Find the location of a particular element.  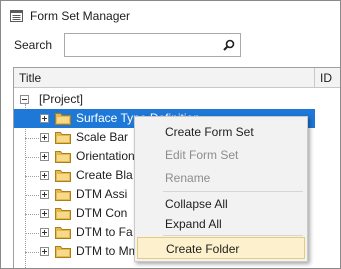

tree-row-label: Orientation is located at coordinates (105, 156).